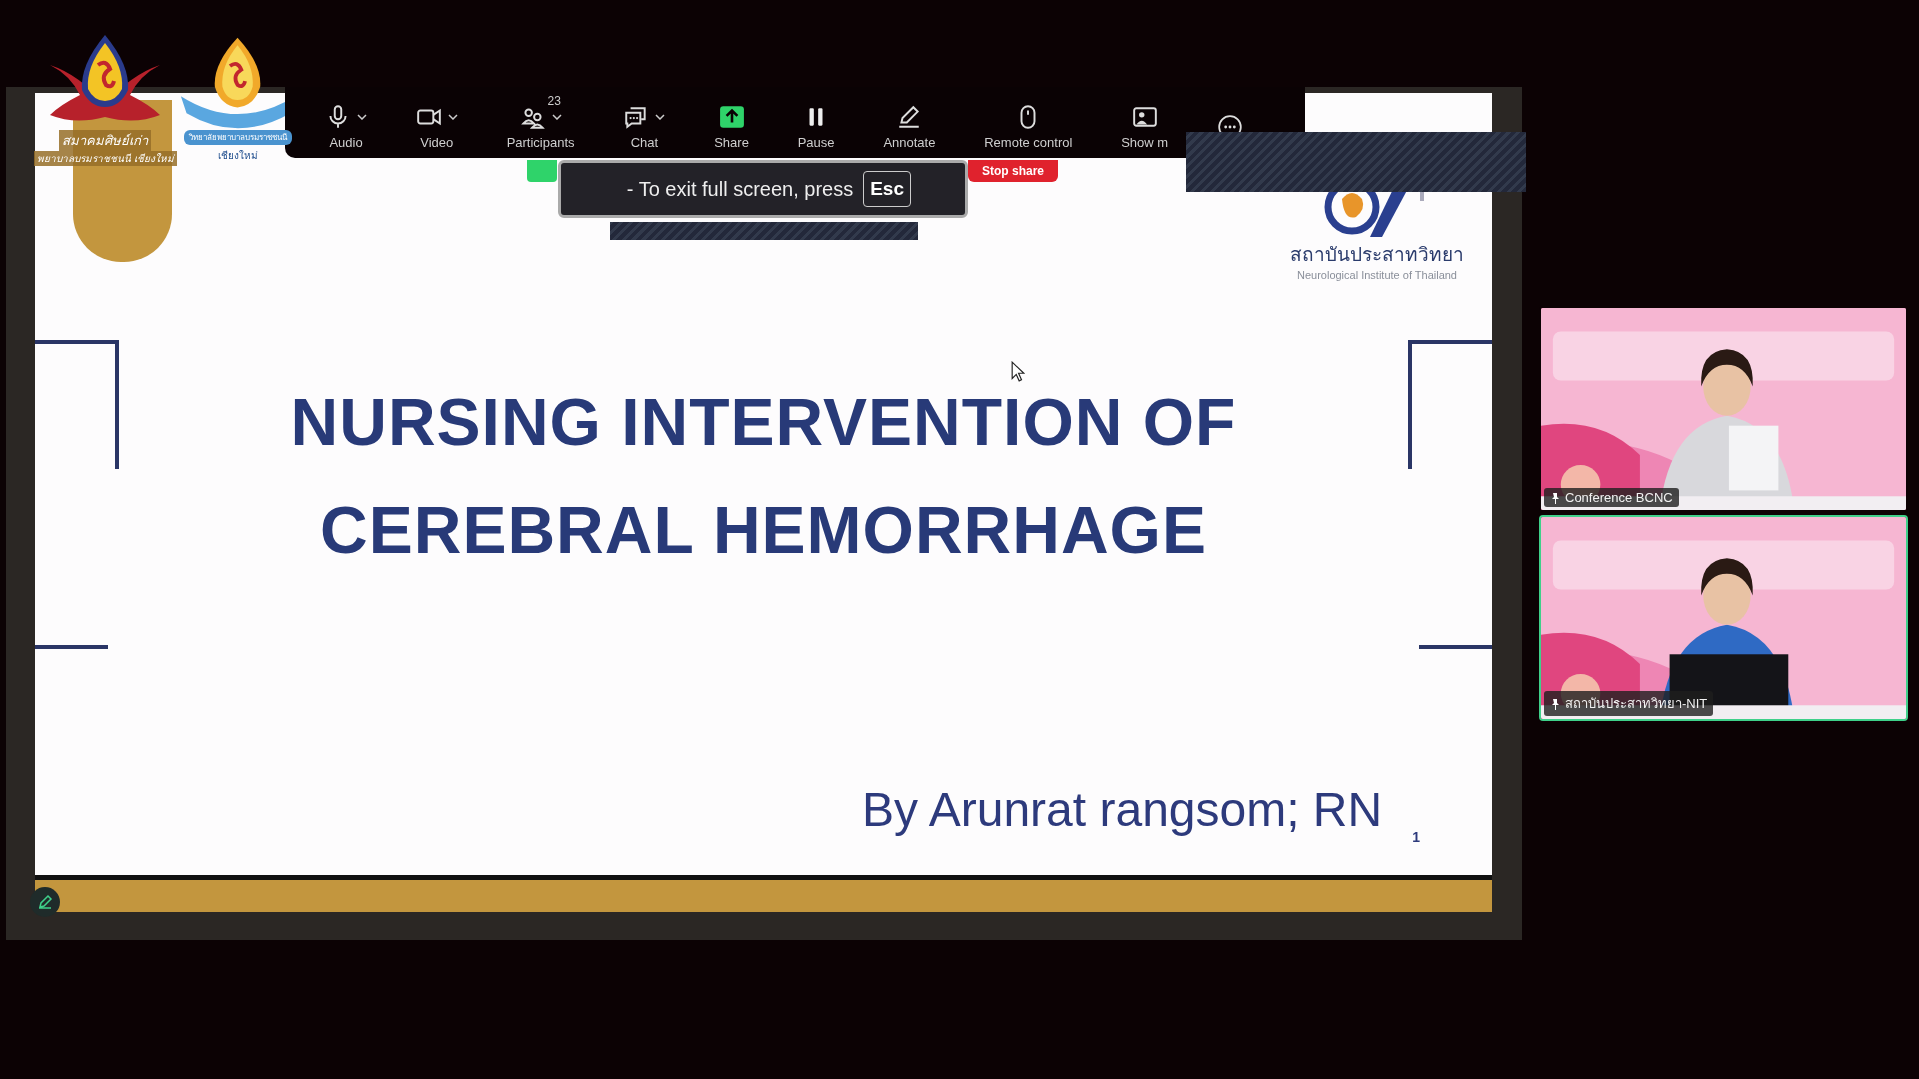 This screenshot has width=1919, height=1079. I want to click on portrait-icon, so click(1144, 117).